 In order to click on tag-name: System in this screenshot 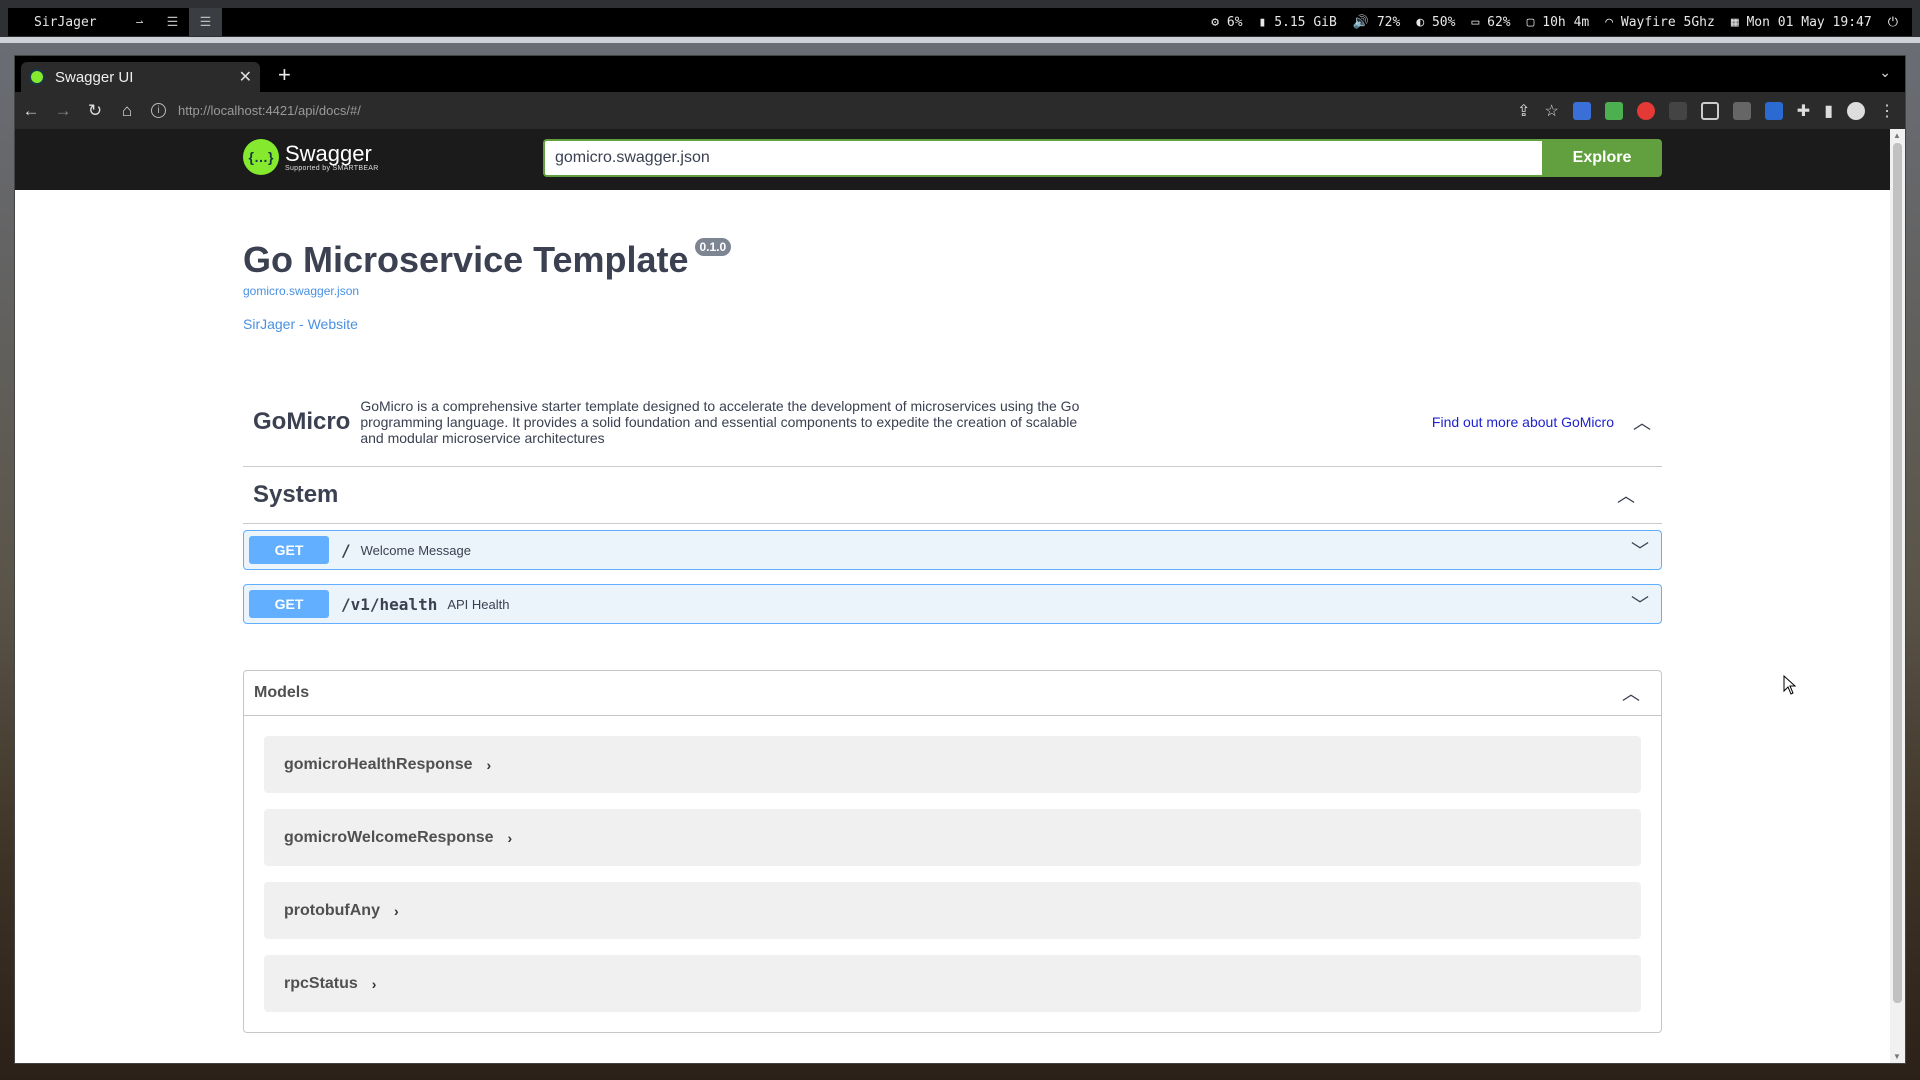, I will do `click(296, 494)`.